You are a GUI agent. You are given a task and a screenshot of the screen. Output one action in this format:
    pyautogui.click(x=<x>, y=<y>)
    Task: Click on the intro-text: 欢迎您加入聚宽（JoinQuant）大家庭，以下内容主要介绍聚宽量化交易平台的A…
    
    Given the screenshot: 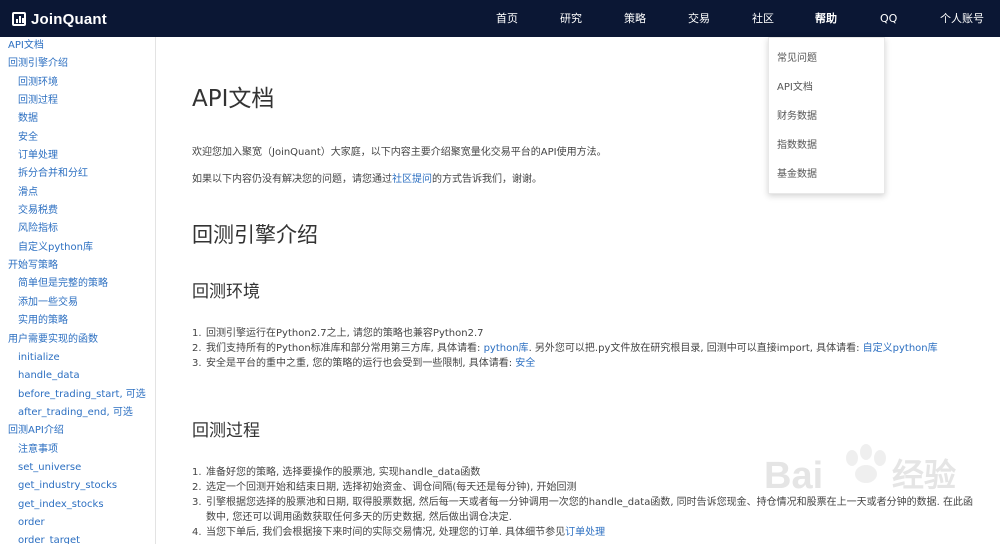 What is the action you would take?
    pyautogui.click(x=399, y=152)
    